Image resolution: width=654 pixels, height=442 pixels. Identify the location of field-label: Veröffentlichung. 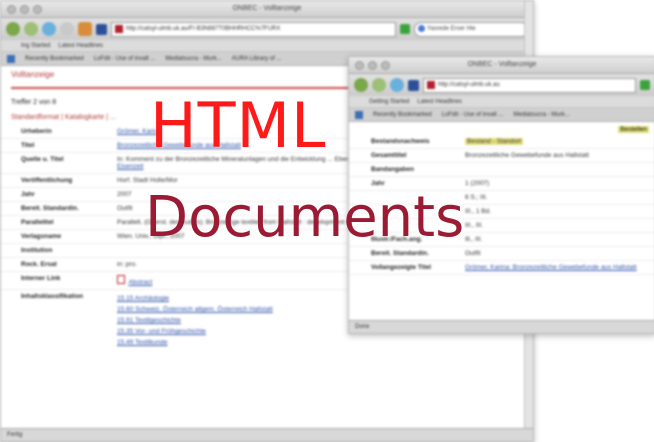
(47, 180).